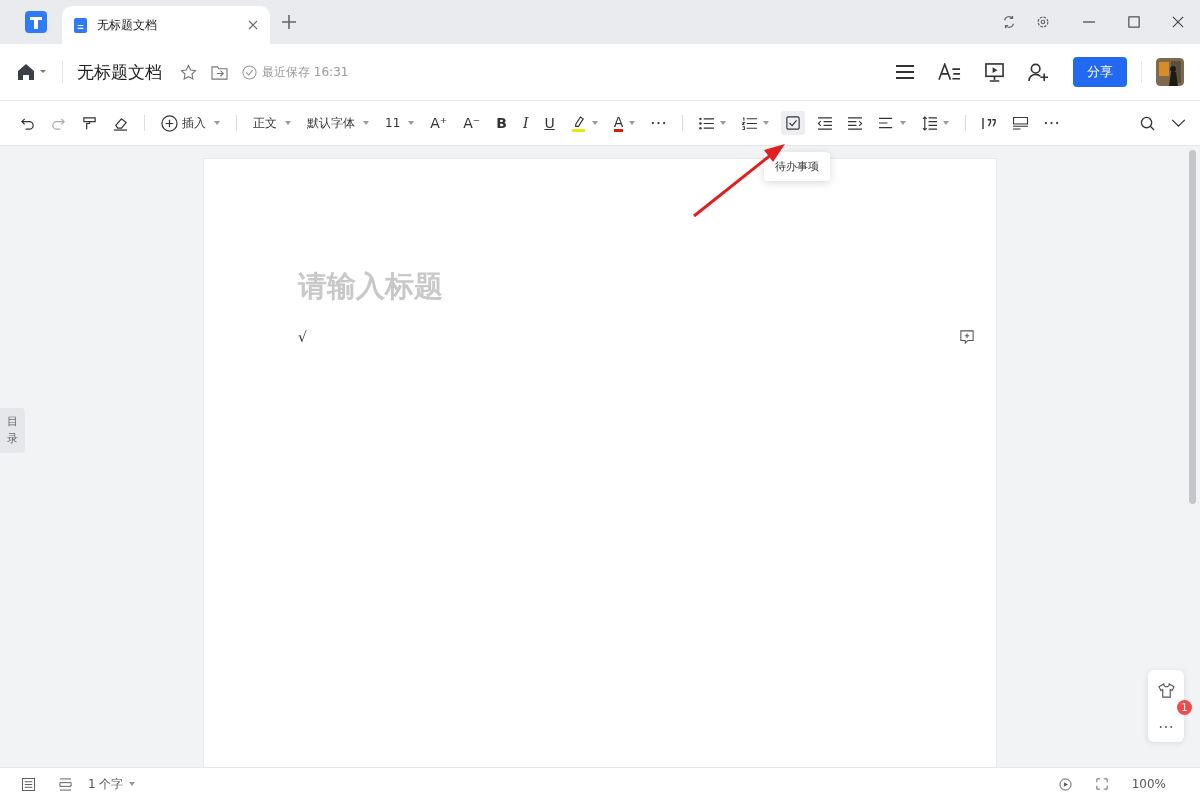 Image resolution: width=1200 pixels, height=800 pixels. I want to click on font-size-step-button: A⁻, so click(472, 123).